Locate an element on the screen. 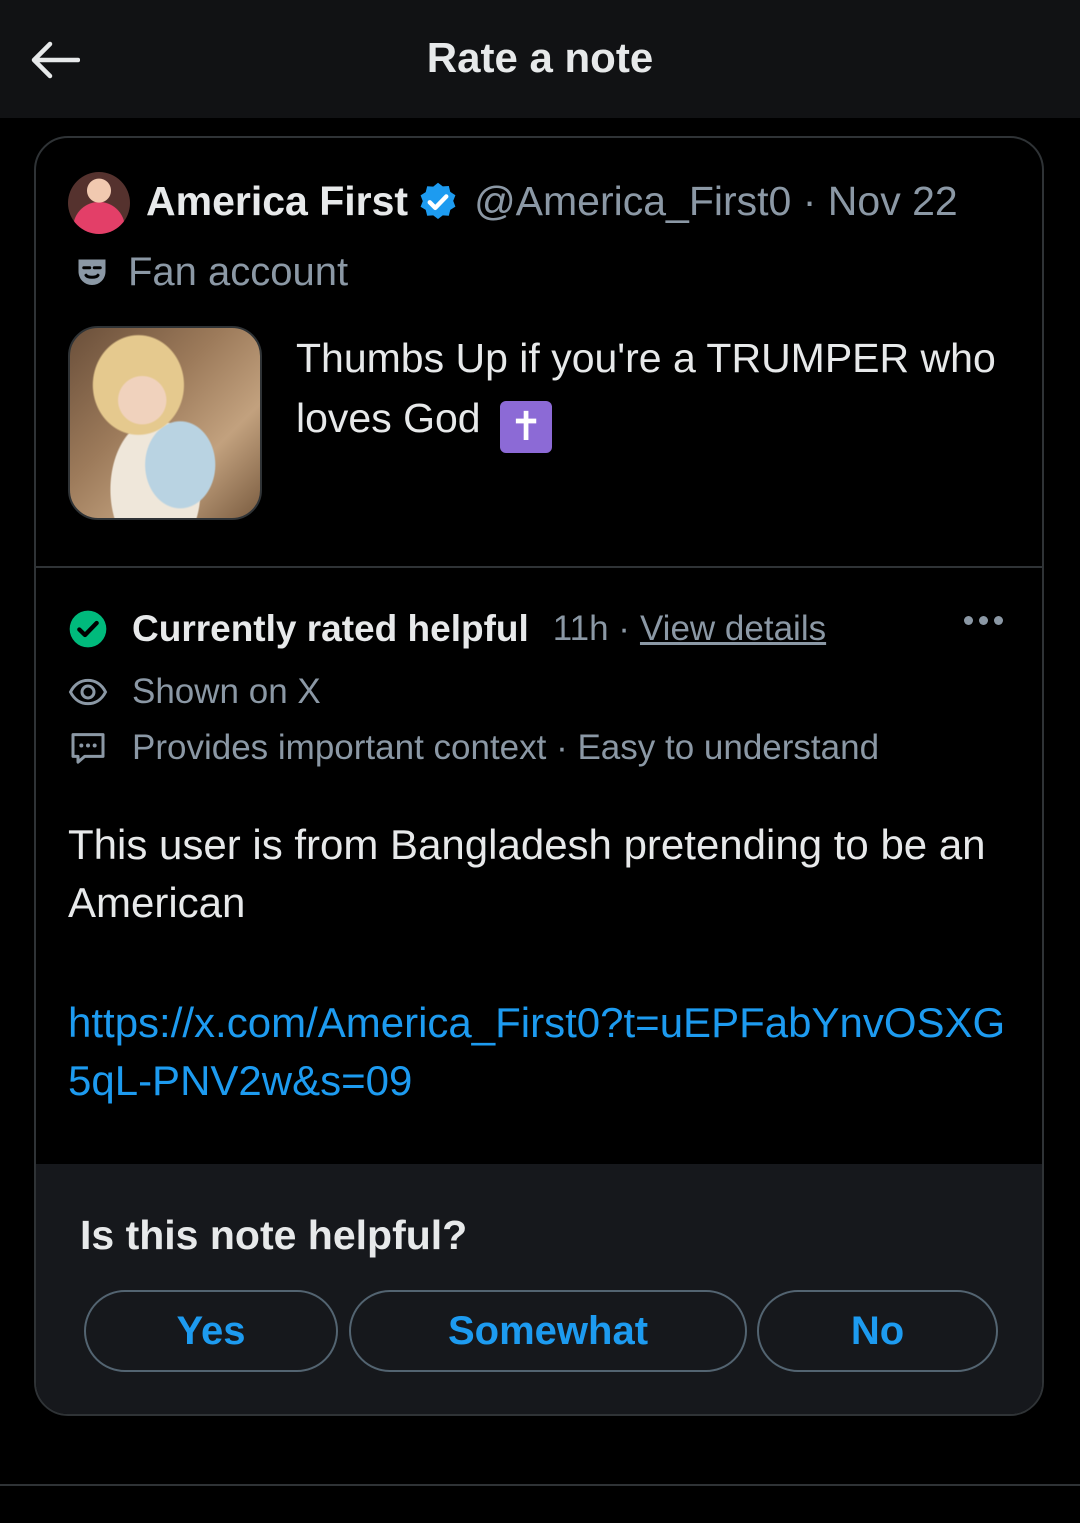 The height and width of the screenshot is (1523, 1080). latin-cross-emoji-icon: ✝ is located at coordinates (526, 427).